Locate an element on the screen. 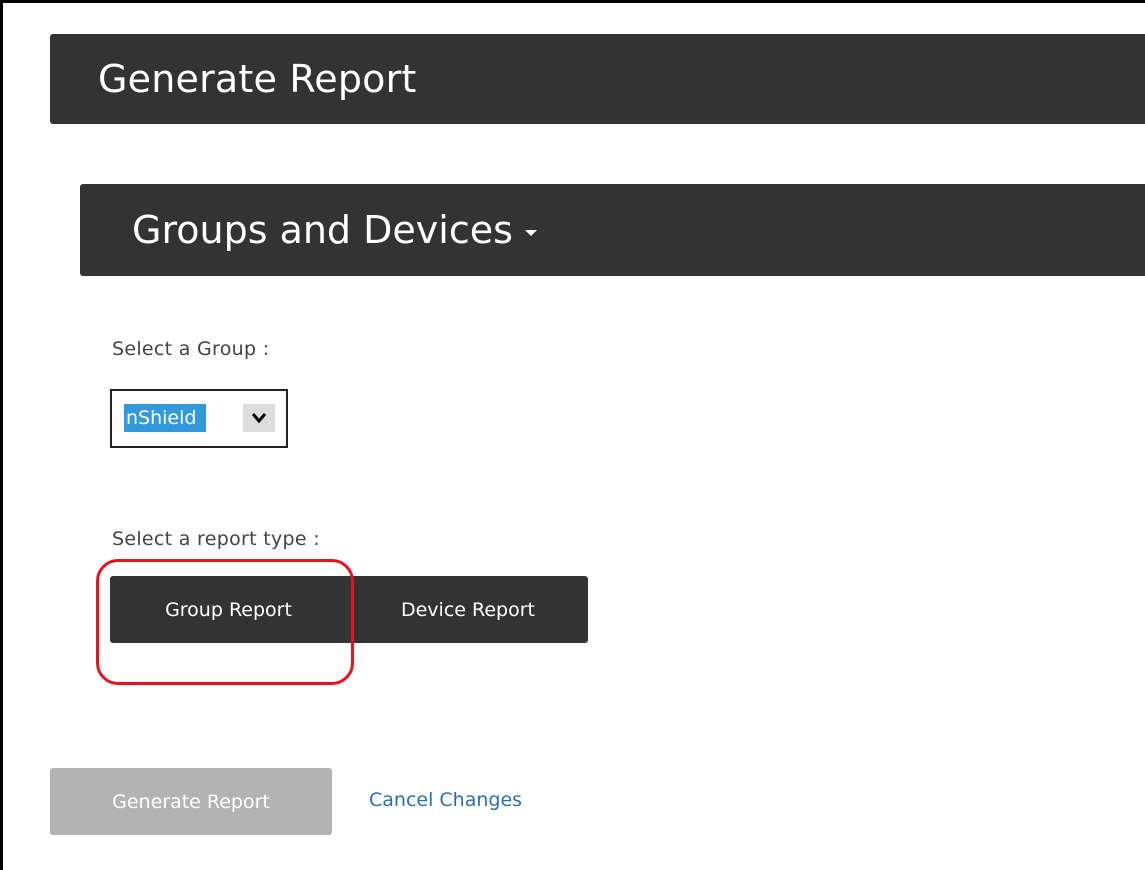 This screenshot has width=1145, height=870. page-header: Generate Report is located at coordinates (597, 79).